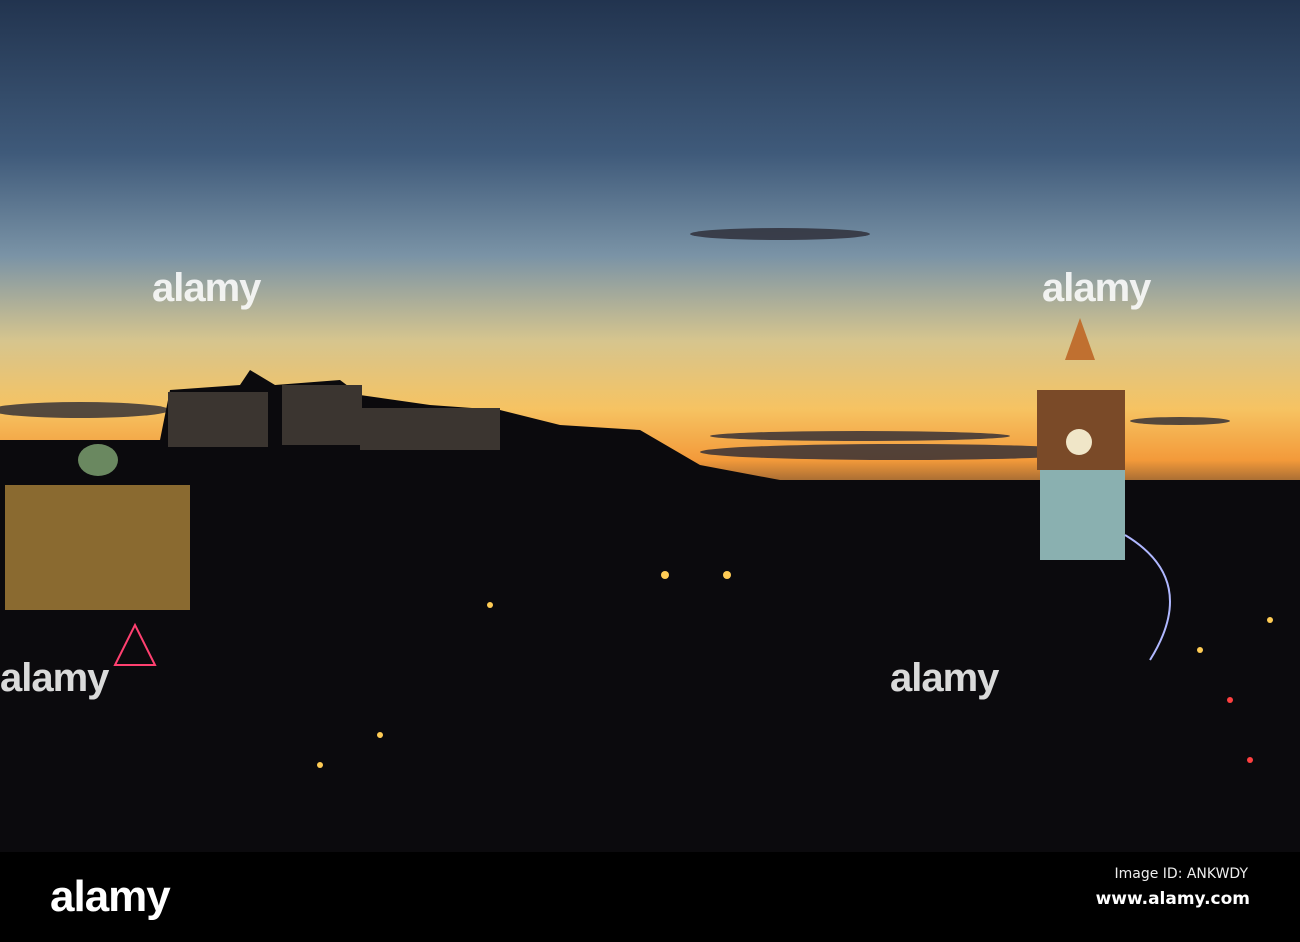  What do you see at coordinates (1181, 874) in the screenshot?
I see `image-id: Image ID: ANKWDY` at bounding box center [1181, 874].